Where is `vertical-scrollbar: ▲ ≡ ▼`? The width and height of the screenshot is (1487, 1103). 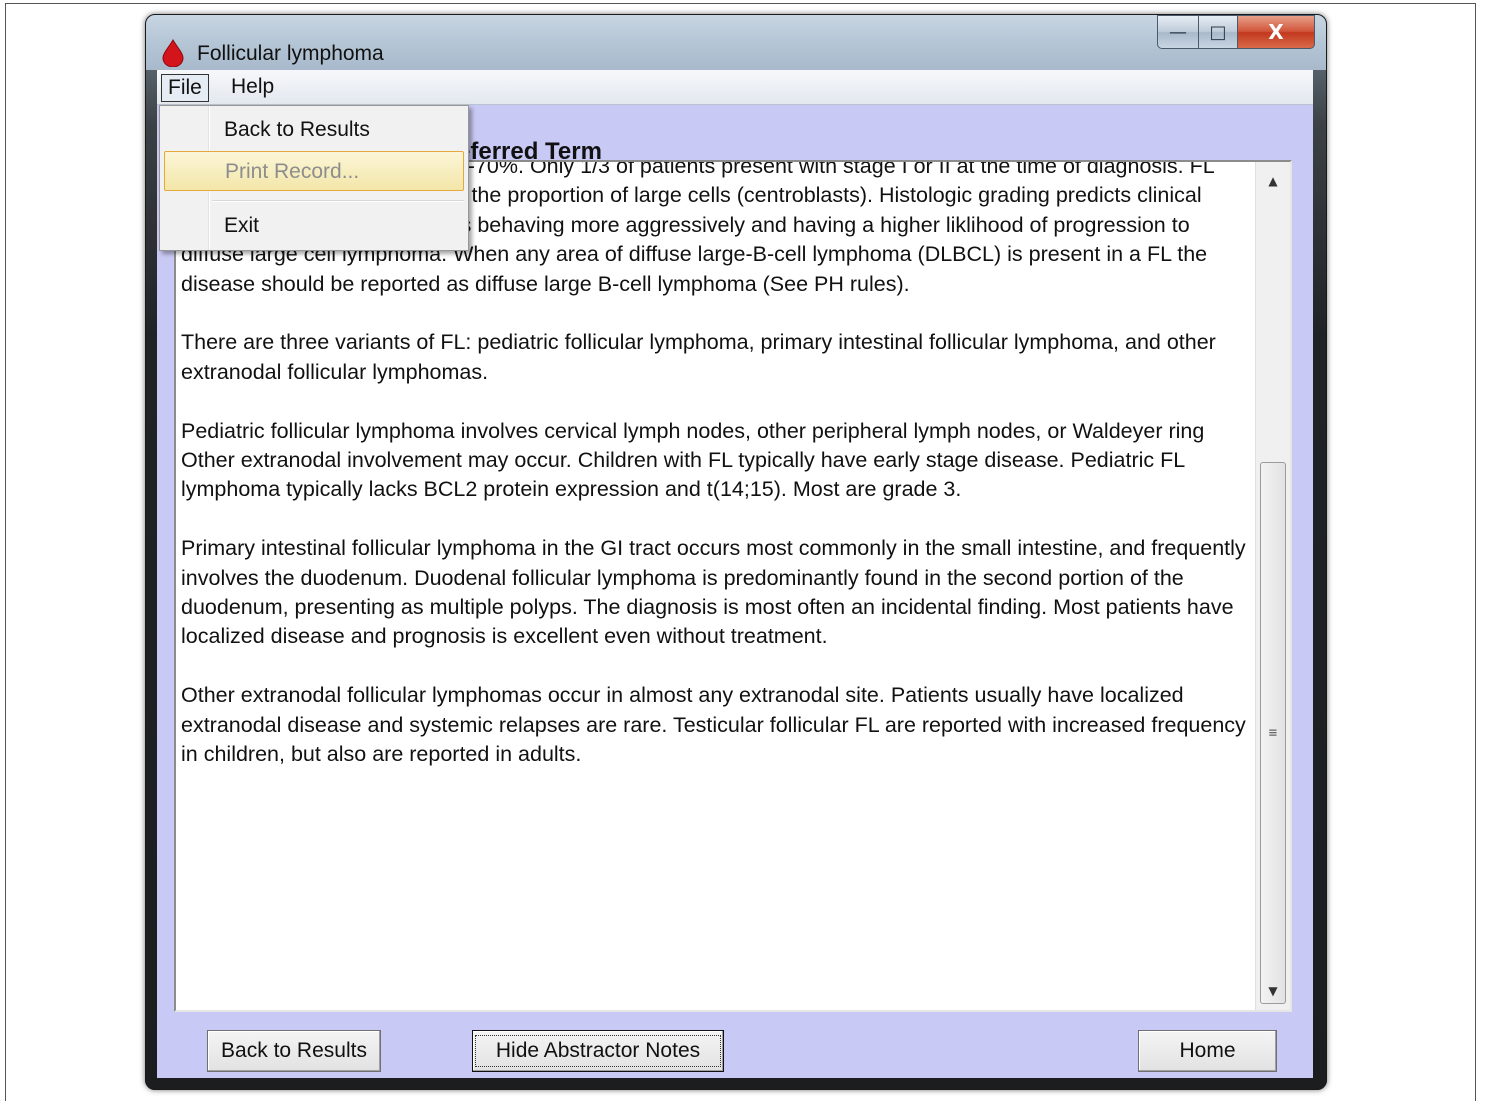
vertical-scrollbar: ▲ ≡ ▼ is located at coordinates (1272, 586).